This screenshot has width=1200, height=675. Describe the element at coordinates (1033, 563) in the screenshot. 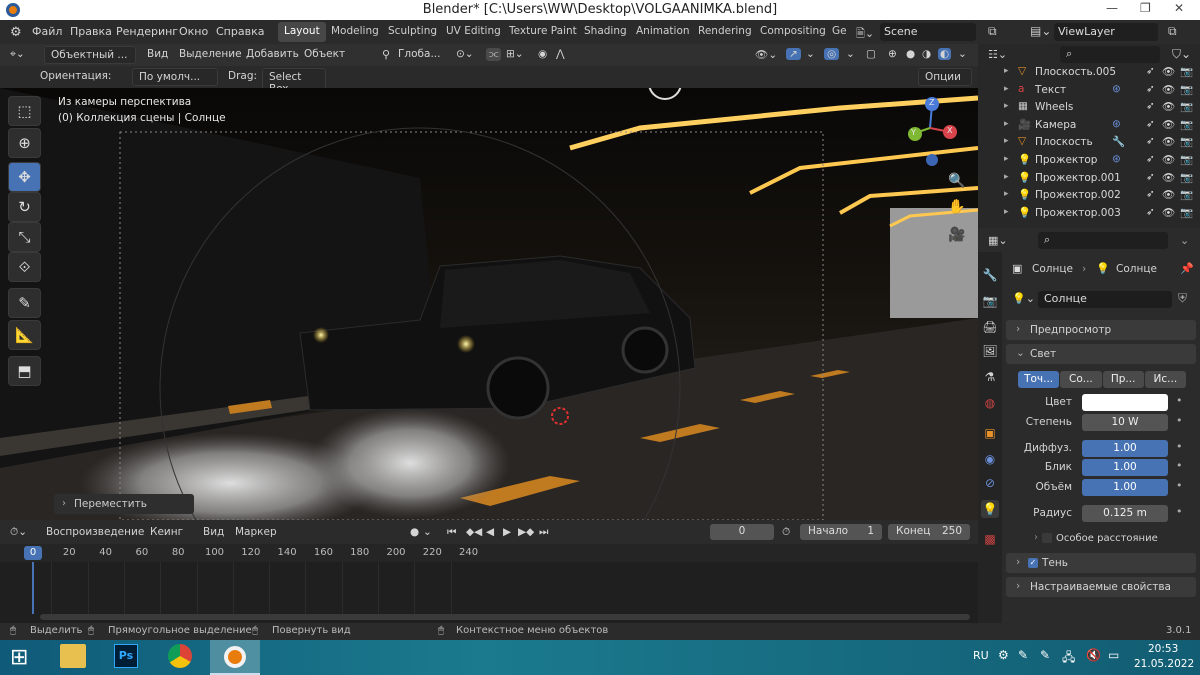

I see `shadow-checkbox: ✓` at that location.